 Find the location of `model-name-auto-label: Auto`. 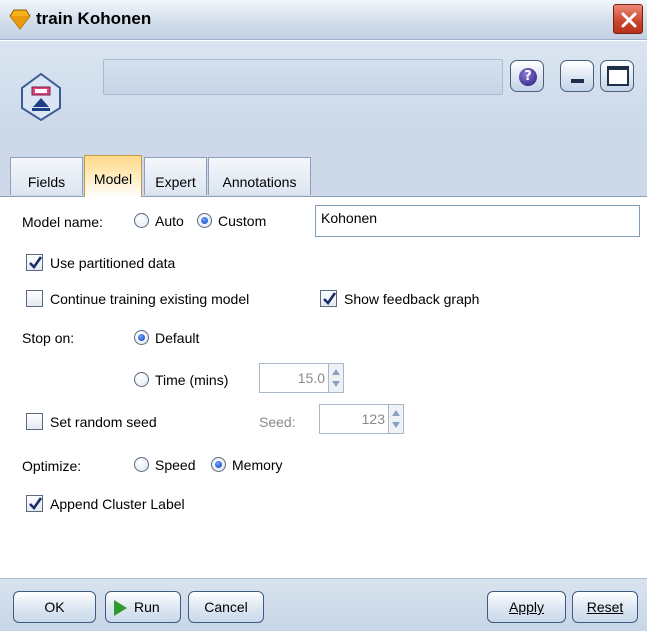

model-name-auto-label: Auto is located at coordinates (169, 221).